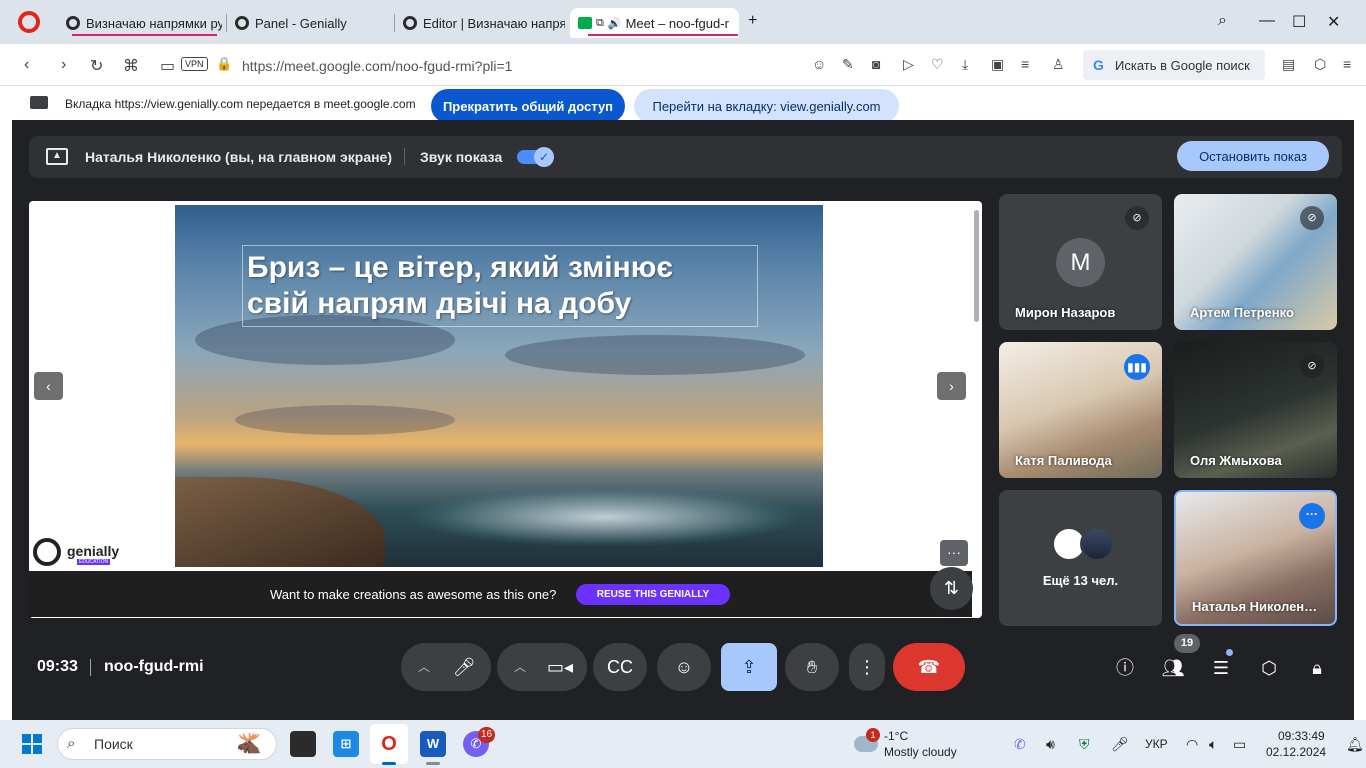 Image resolution: width=1366 pixels, height=768 pixels. Describe the element at coordinates (848, 64) in the screenshot. I see `edit-icon: ✎` at that location.